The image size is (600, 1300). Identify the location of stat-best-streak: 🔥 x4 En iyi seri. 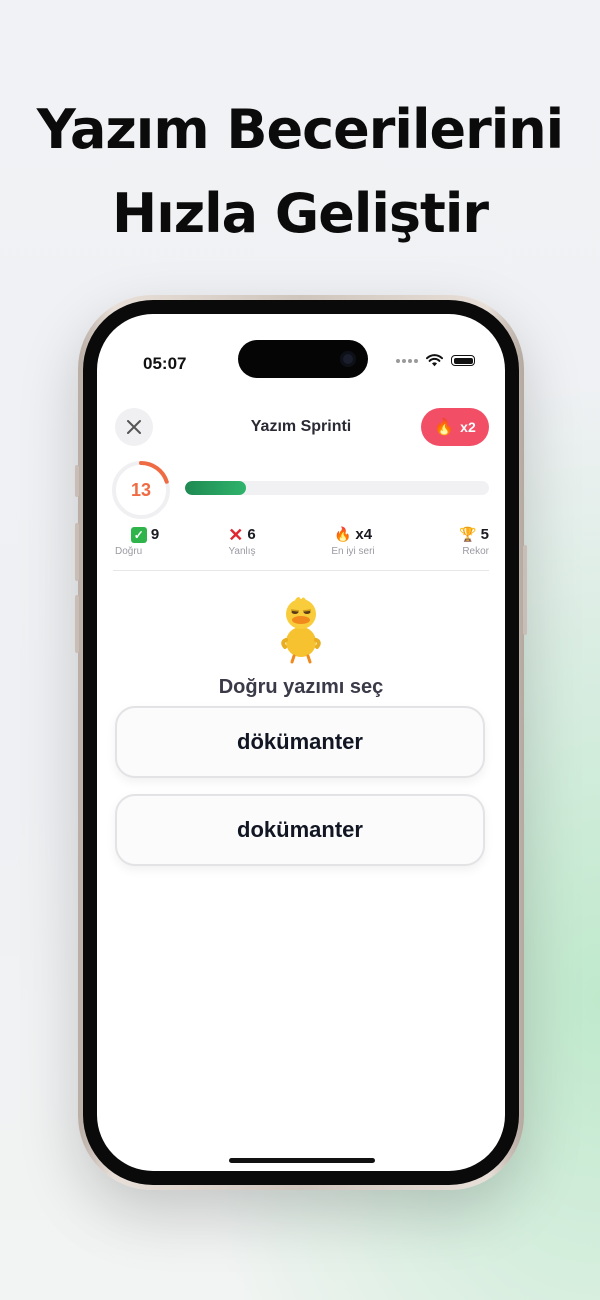
(353, 541).